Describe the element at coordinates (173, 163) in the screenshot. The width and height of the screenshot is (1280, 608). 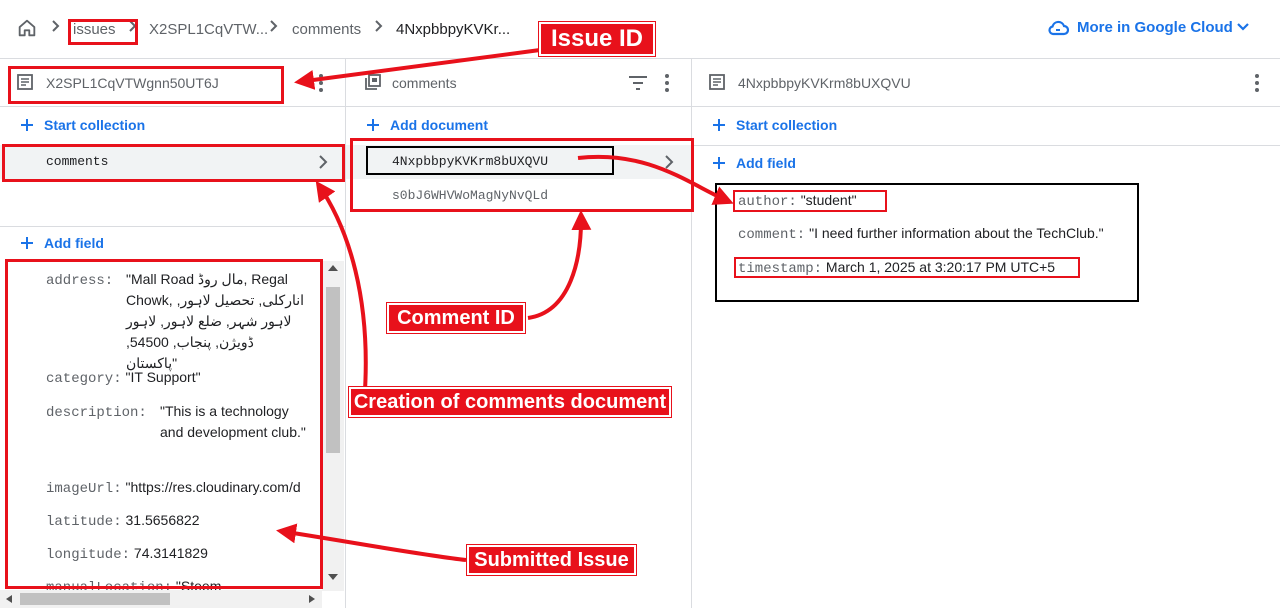
I see `highlight-comments-collection` at that location.